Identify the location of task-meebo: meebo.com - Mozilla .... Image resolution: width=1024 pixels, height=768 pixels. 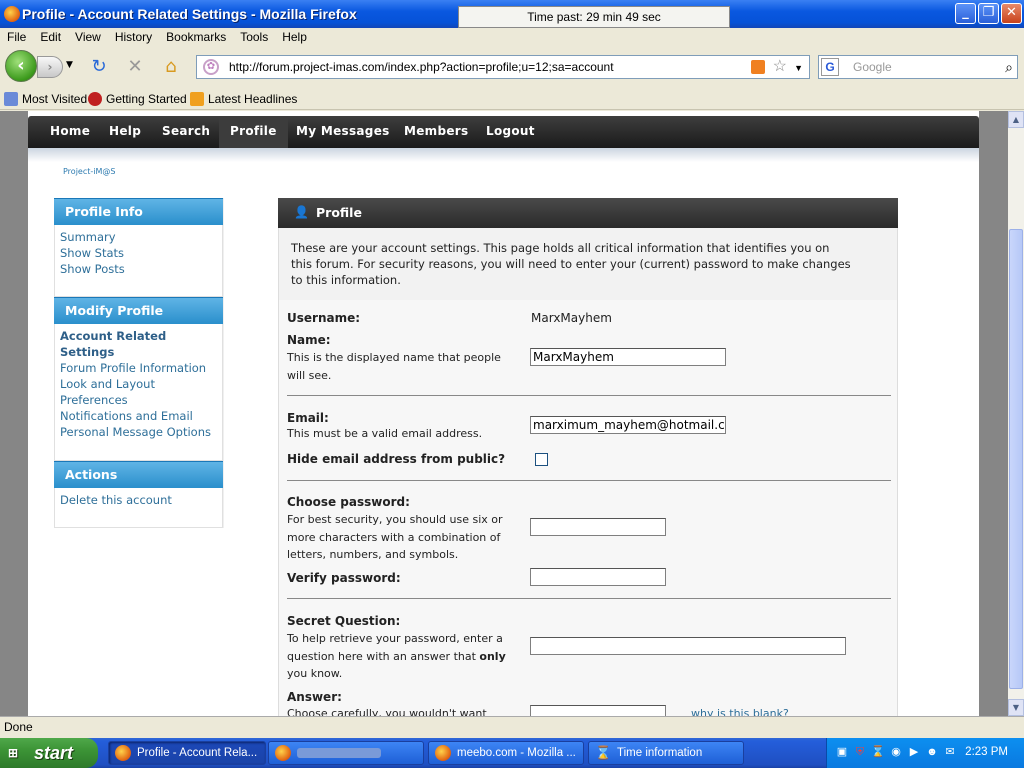
(506, 753).